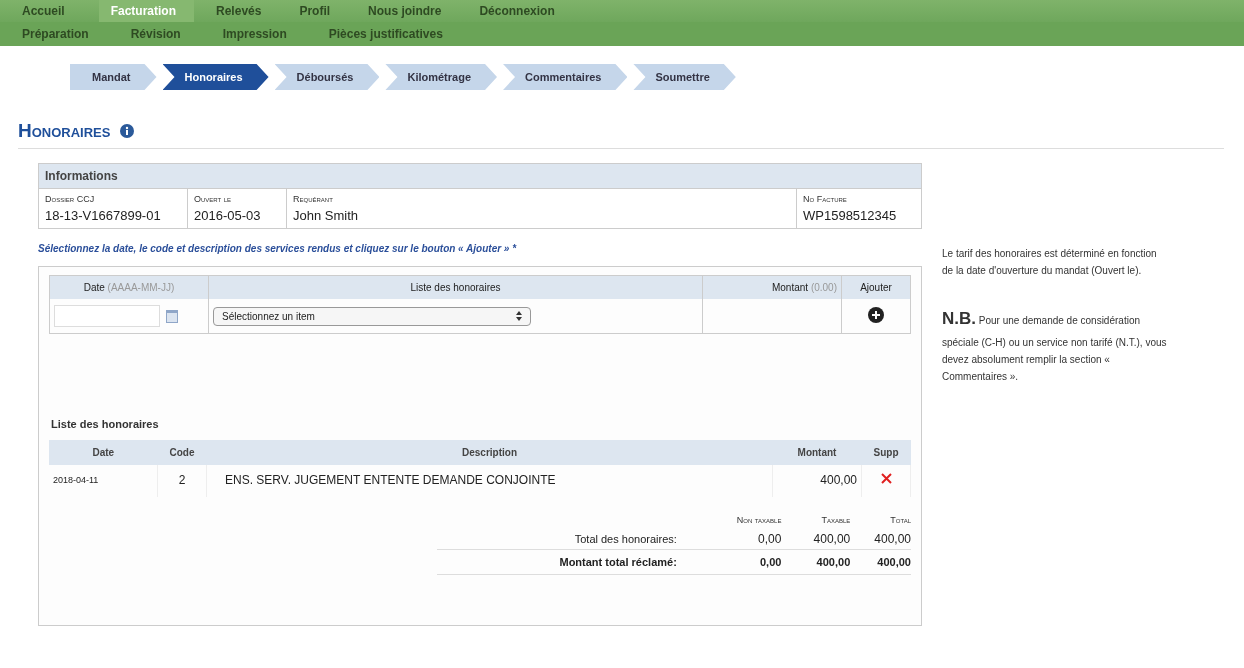 The height and width of the screenshot is (668, 1244). I want to click on total-label: Montant total réclamé:, so click(566, 562).